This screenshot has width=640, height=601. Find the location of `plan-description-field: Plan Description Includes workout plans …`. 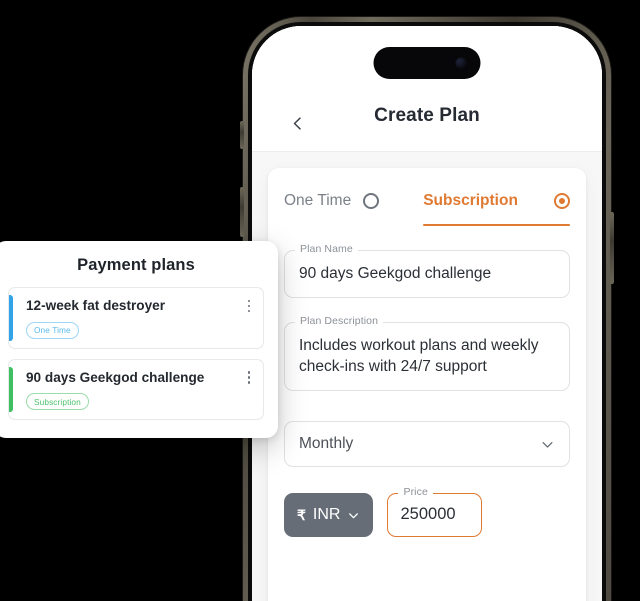

plan-description-field: Plan Description Includes workout plans … is located at coordinates (427, 353).